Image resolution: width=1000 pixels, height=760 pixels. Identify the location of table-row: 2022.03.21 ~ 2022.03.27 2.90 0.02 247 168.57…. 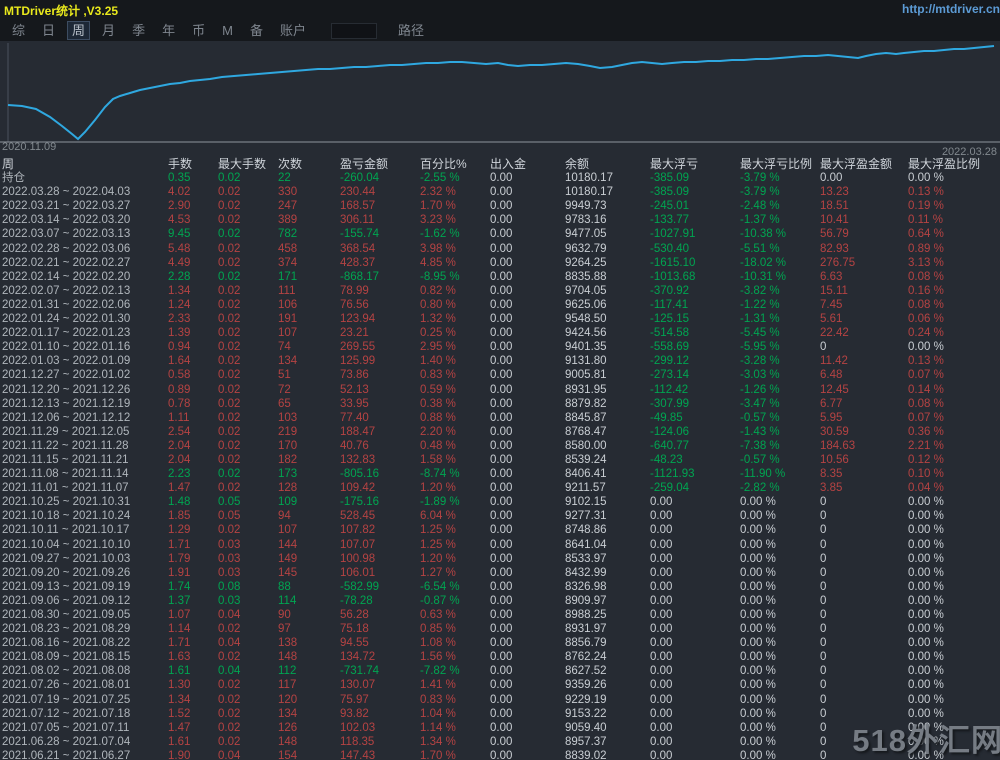
(500, 206).